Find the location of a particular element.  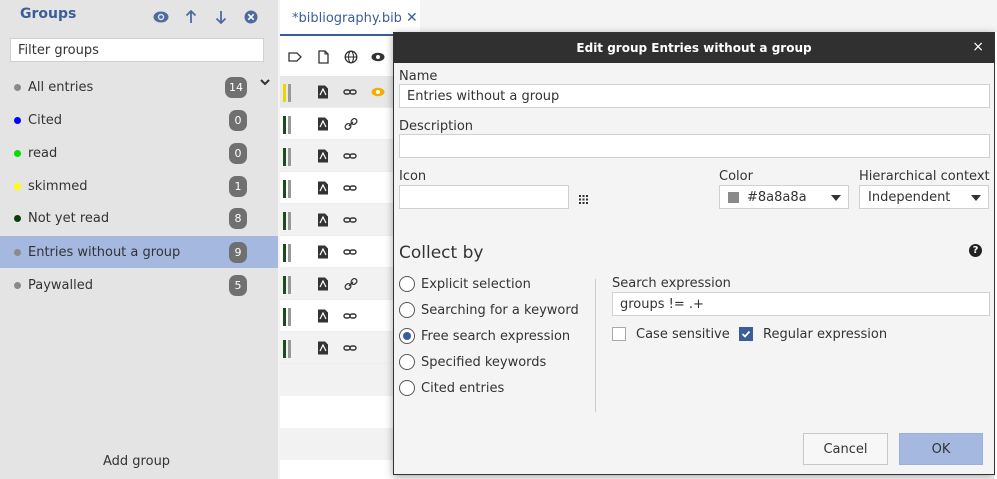

group-cited: Cited 0 is located at coordinates (139, 120).